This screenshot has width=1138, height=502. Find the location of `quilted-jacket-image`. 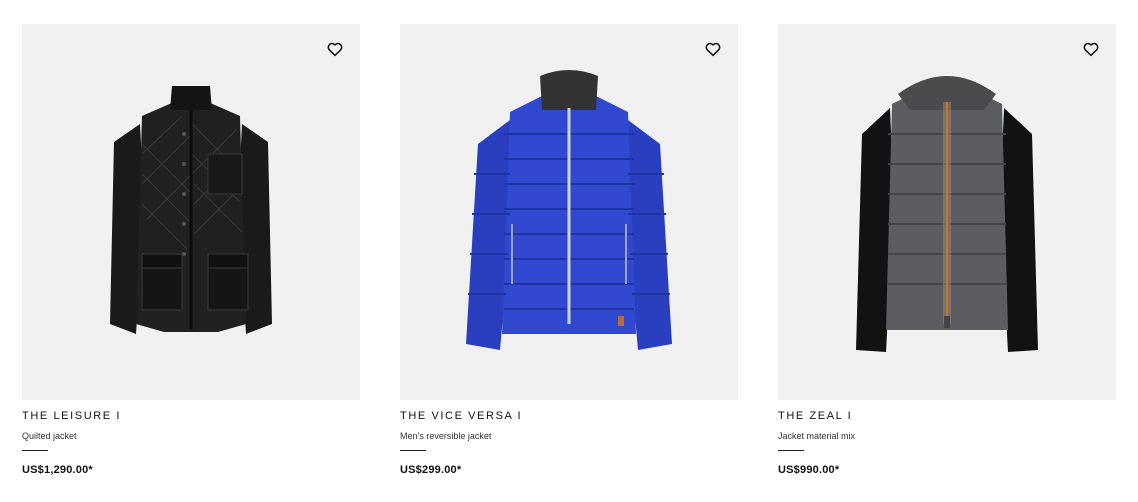

quilted-jacket-image is located at coordinates (191, 210).